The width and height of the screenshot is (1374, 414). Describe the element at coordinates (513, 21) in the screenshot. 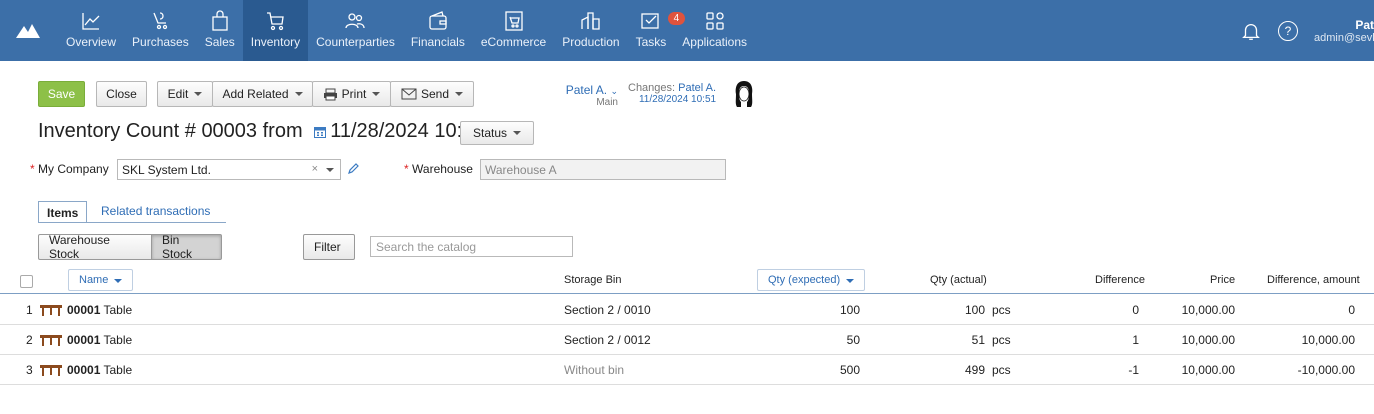

I see `ecommerce-icon` at that location.